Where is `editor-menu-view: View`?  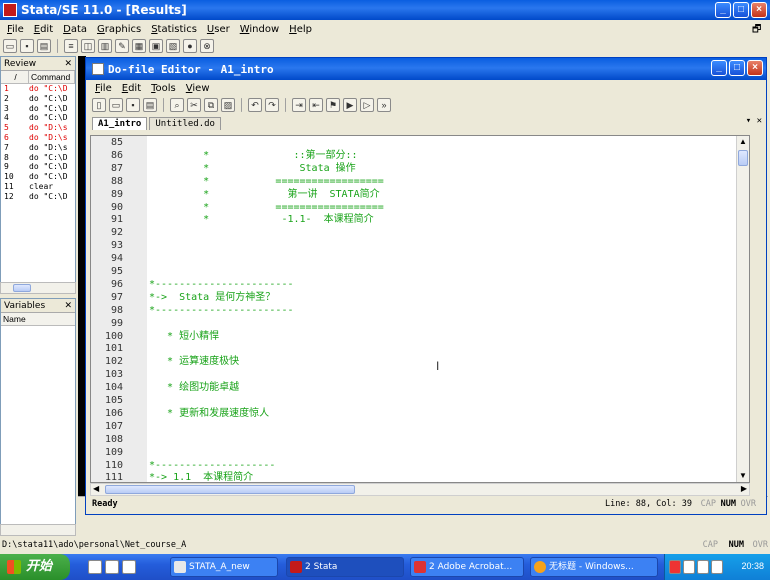
editor-menu-view: View is located at coordinates (198, 88).